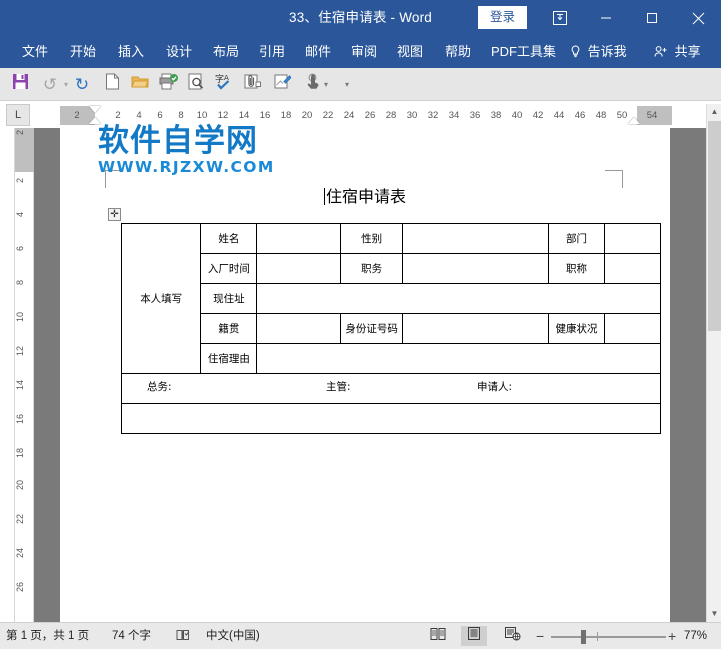  I want to click on cell-label-position: 职务, so click(371, 268).